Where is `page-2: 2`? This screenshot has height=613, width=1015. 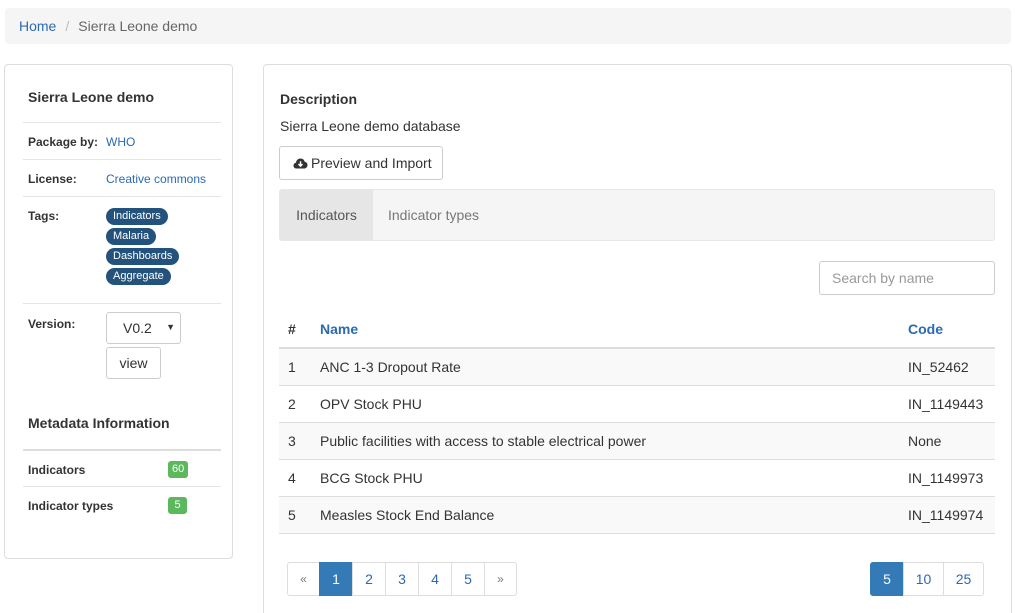 page-2: 2 is located at coordinates (369, 579).